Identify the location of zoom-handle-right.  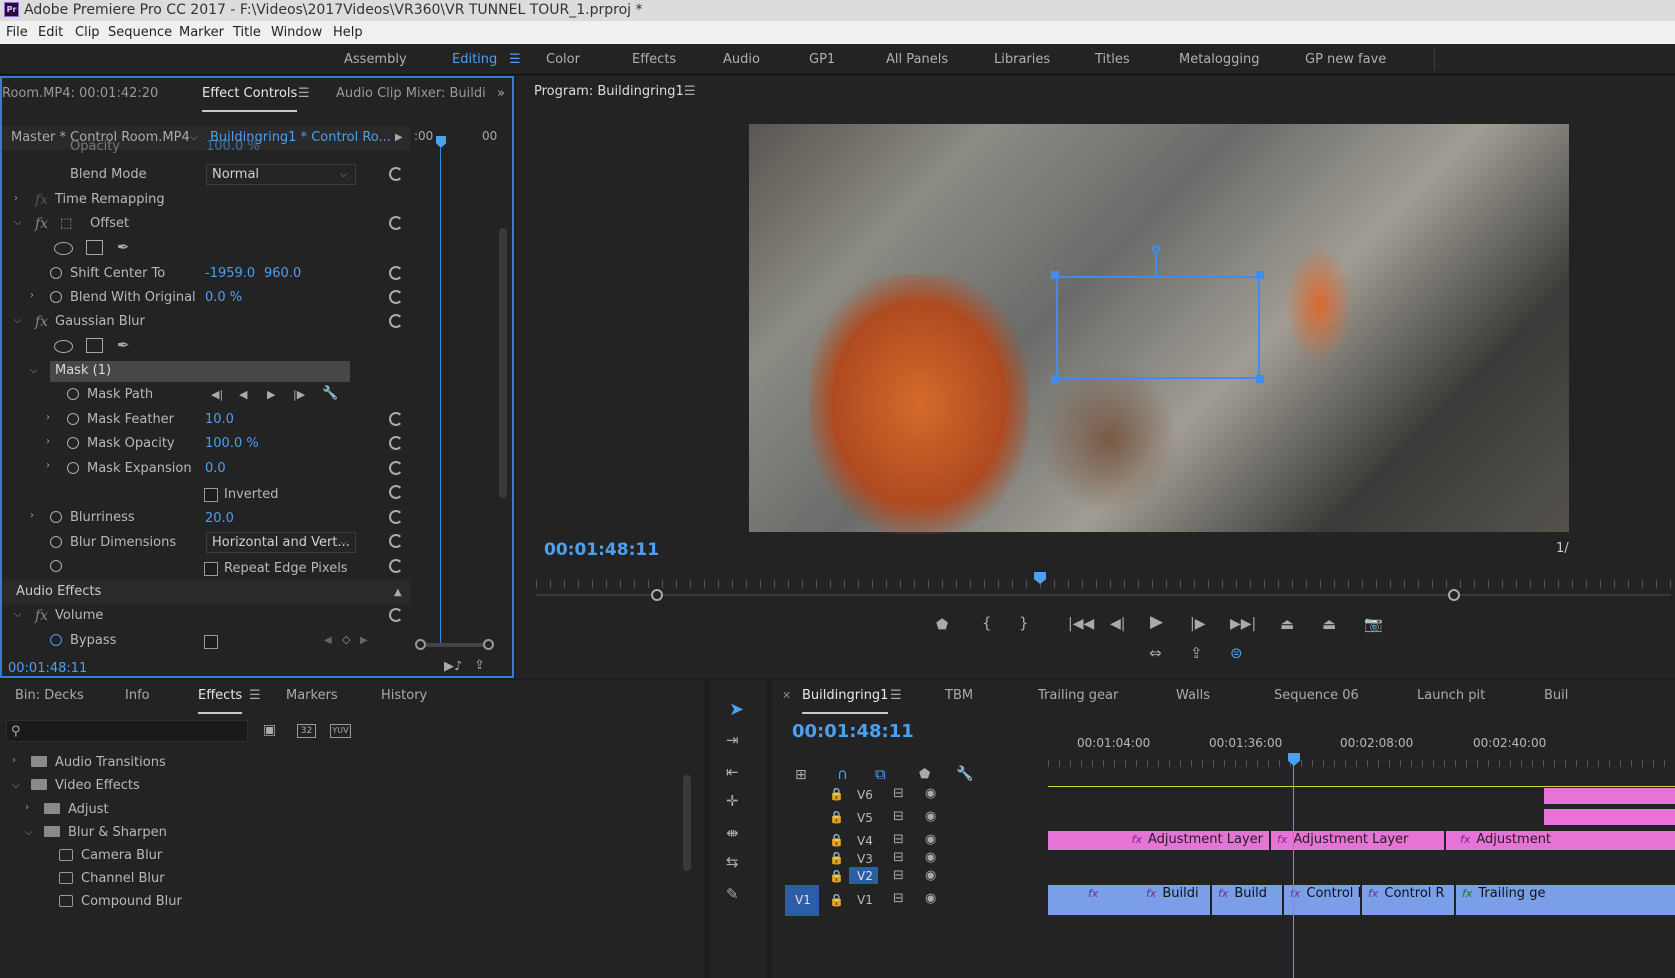
(488, 644).